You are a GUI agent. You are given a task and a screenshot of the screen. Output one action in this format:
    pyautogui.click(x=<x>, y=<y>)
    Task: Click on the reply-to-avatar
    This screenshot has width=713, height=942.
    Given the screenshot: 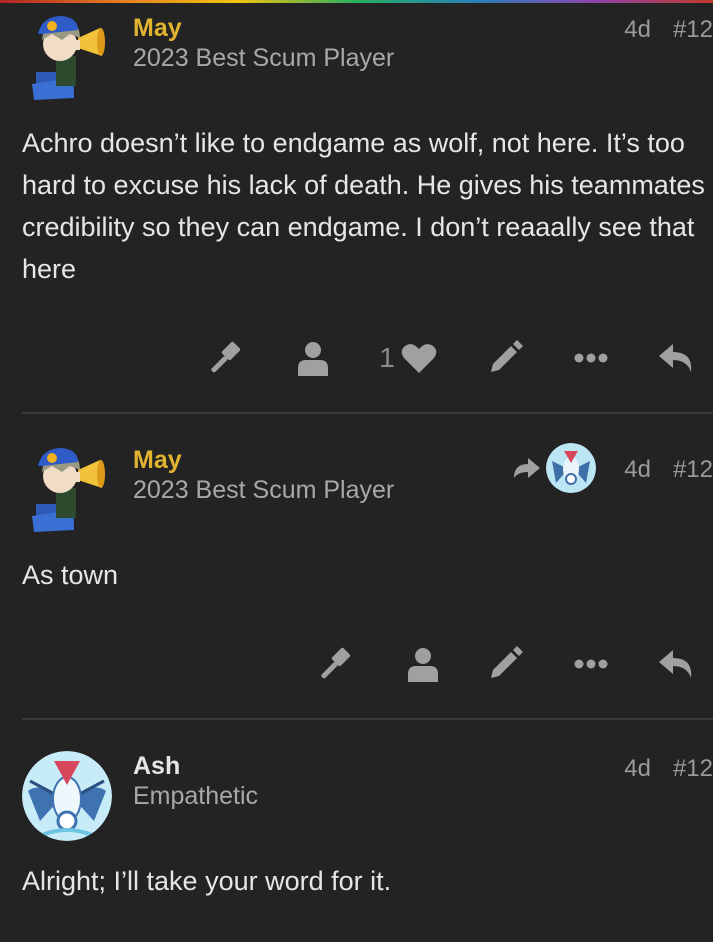 What is the action you would take?
    pyautogui.click(x=571, y=468)
    